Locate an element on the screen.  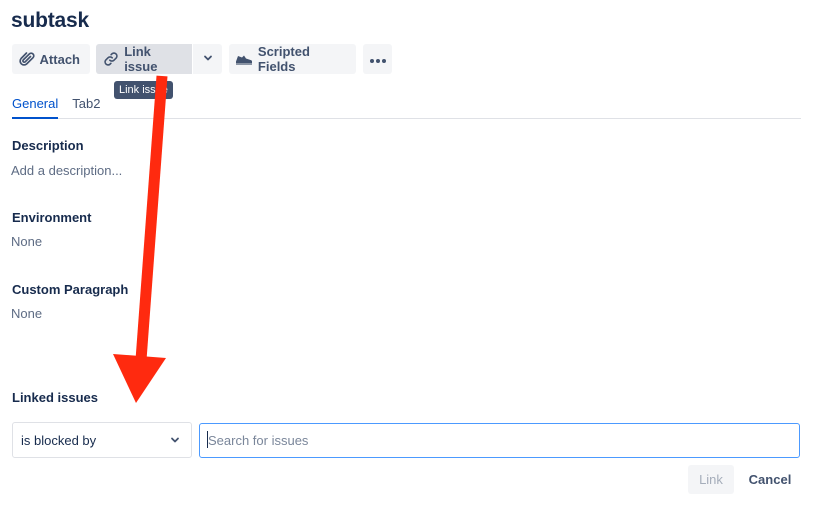
more-actions-button is located at coordinates (377, 59).